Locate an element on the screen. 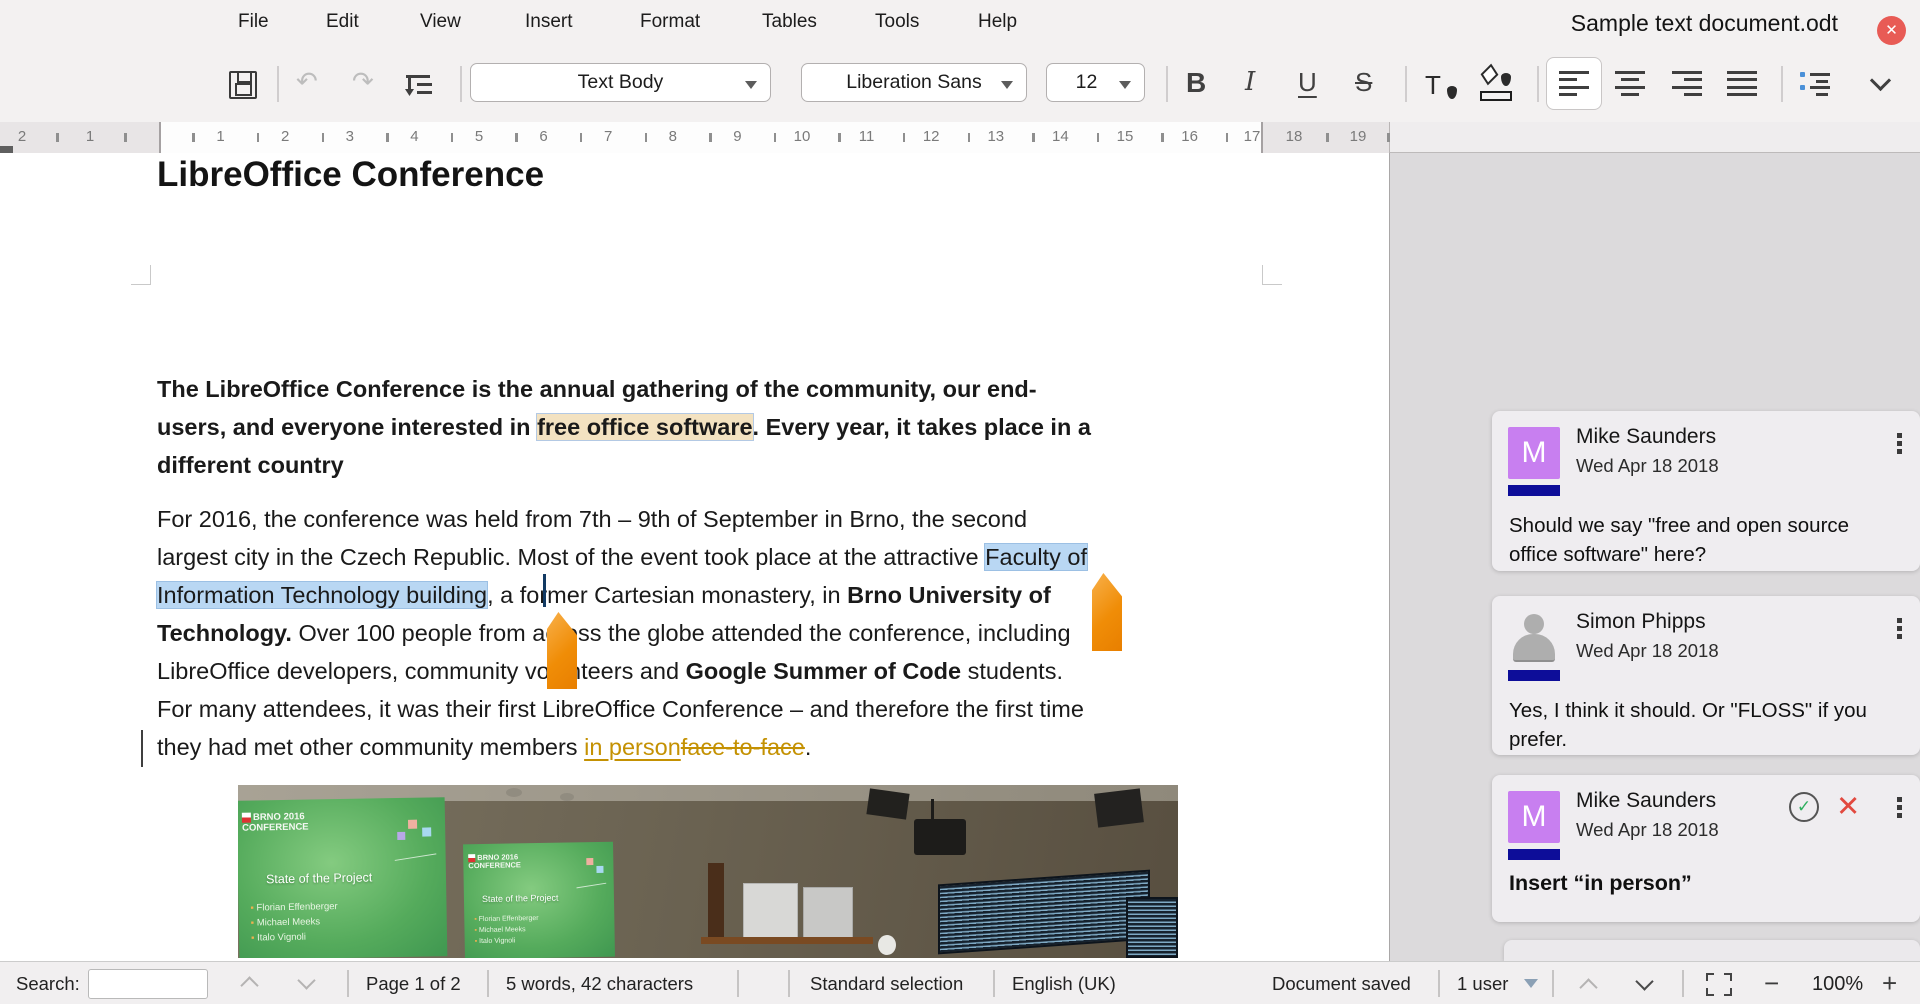 This screenshot has height=1004, width=1920. scroll-up-button is located at coordinates (1588, 987).